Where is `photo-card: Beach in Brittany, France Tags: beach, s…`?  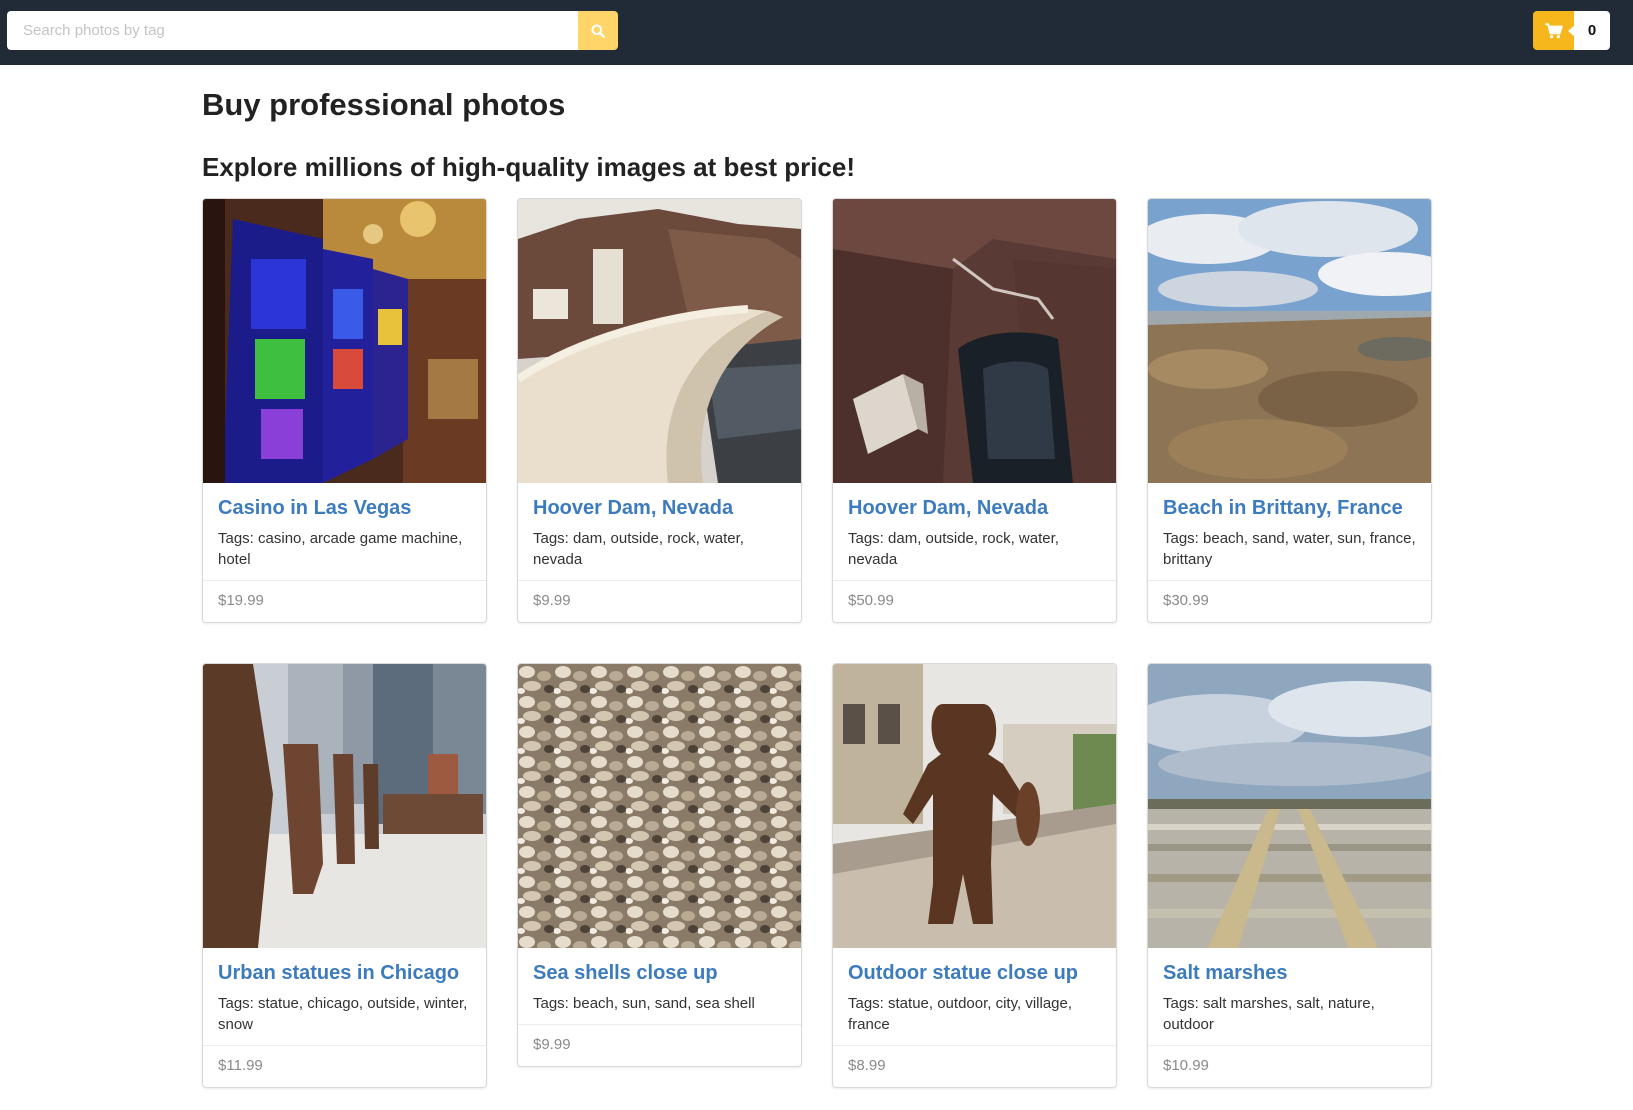 photo-card: Beach in Brittany, France Tags: beach, s… is located at coordinates (1289, 410).